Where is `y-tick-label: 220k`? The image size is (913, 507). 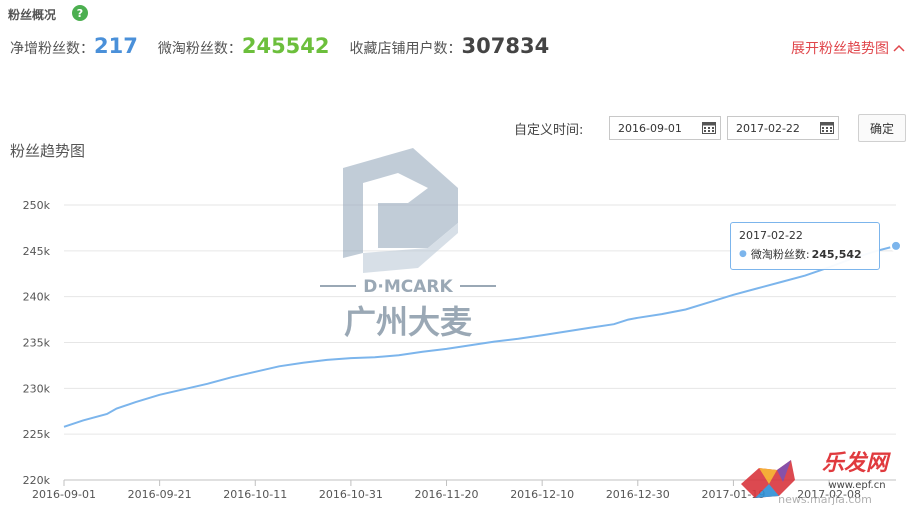
y-tick-label: 220k is located at coordinates (37, 480).